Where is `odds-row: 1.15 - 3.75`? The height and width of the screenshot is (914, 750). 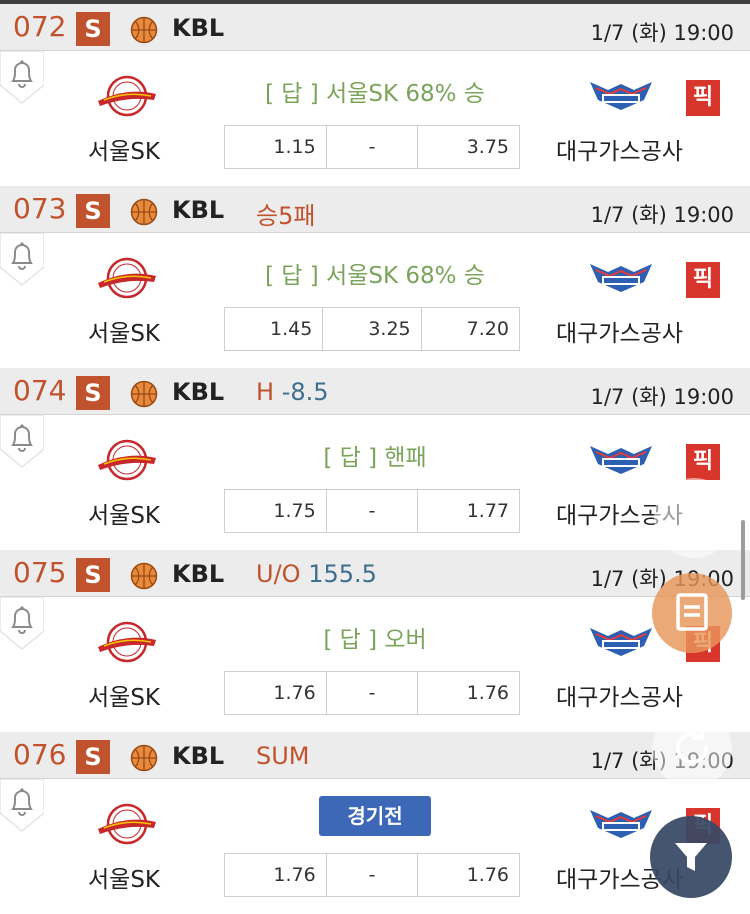
odds-row: 1.15 - 3.75 is located at coordinates (372, 147).